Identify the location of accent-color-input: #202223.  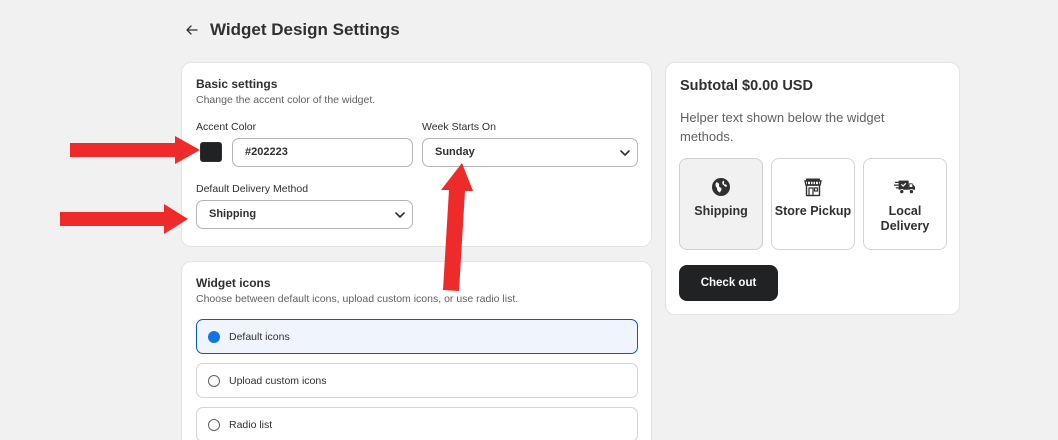
(322, 152).